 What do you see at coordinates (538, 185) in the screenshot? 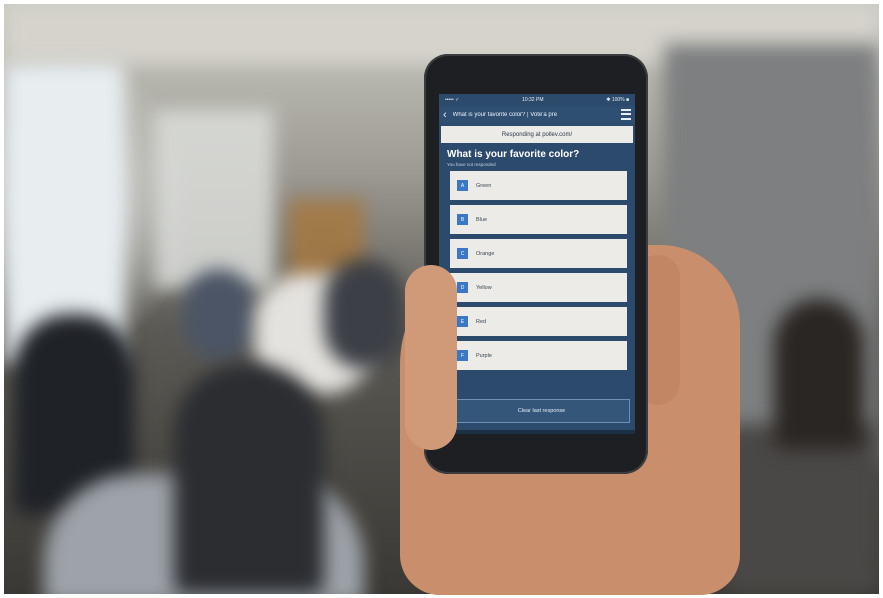
I see `option-green: A Green` at bounding box center [538, 185].